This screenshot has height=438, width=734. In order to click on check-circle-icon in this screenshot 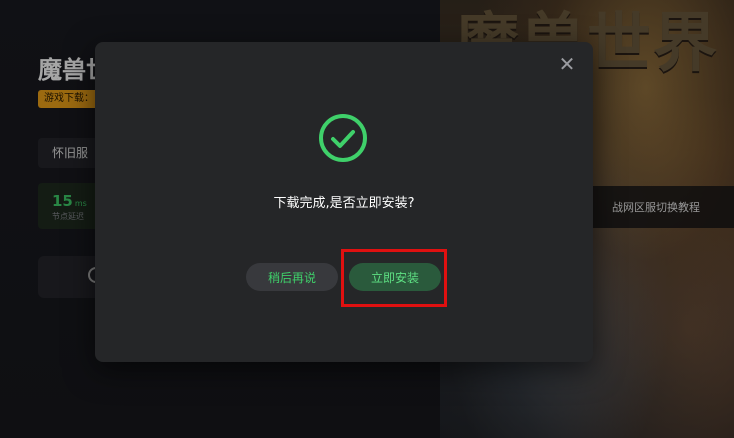, I will do `click(343, 138)`.